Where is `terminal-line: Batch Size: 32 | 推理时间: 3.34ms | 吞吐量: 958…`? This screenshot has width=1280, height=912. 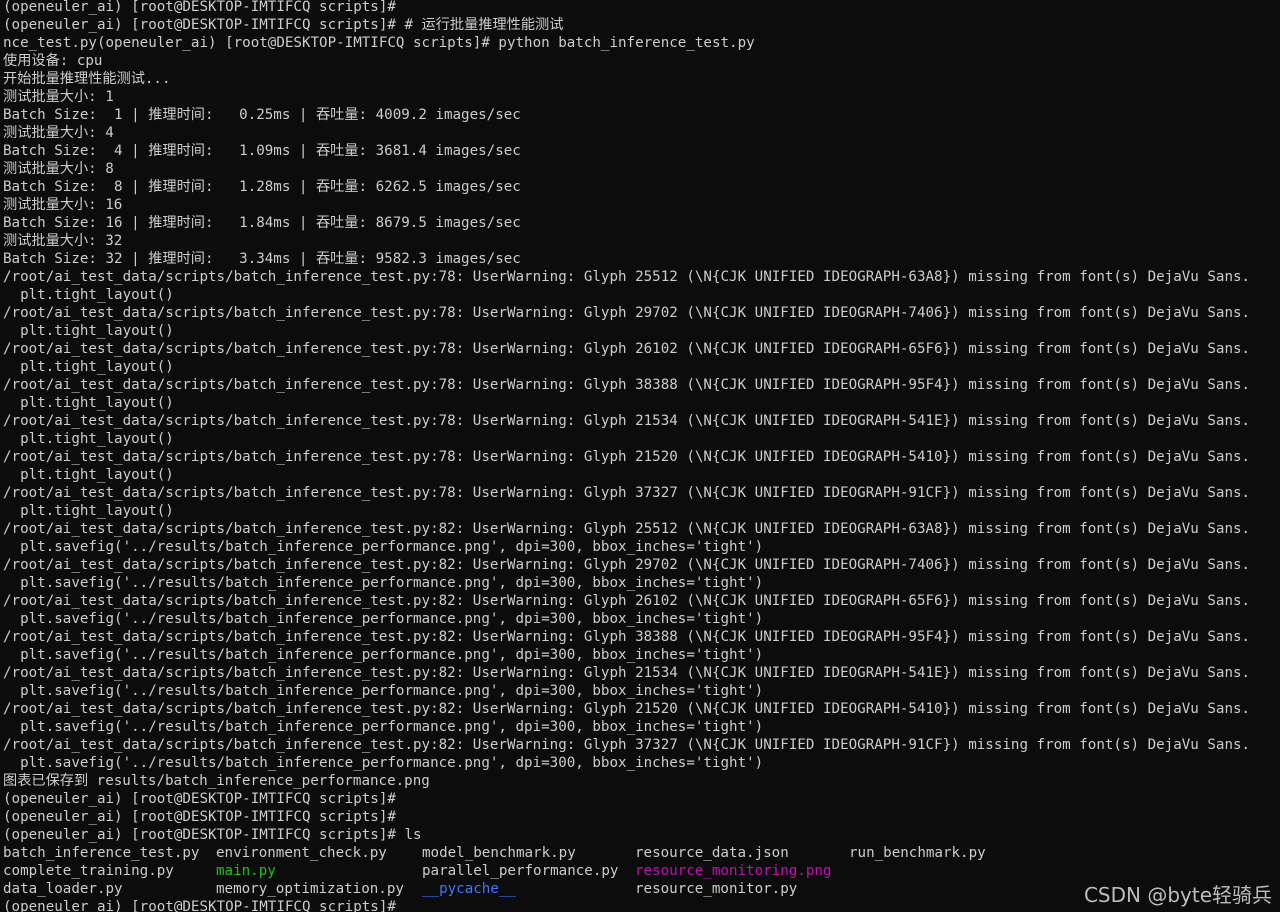
terminal-line: Batch Size: 32 | 推理时间: 3.34ms | 吞吐量: 958… is located at coordinates (262, 259).